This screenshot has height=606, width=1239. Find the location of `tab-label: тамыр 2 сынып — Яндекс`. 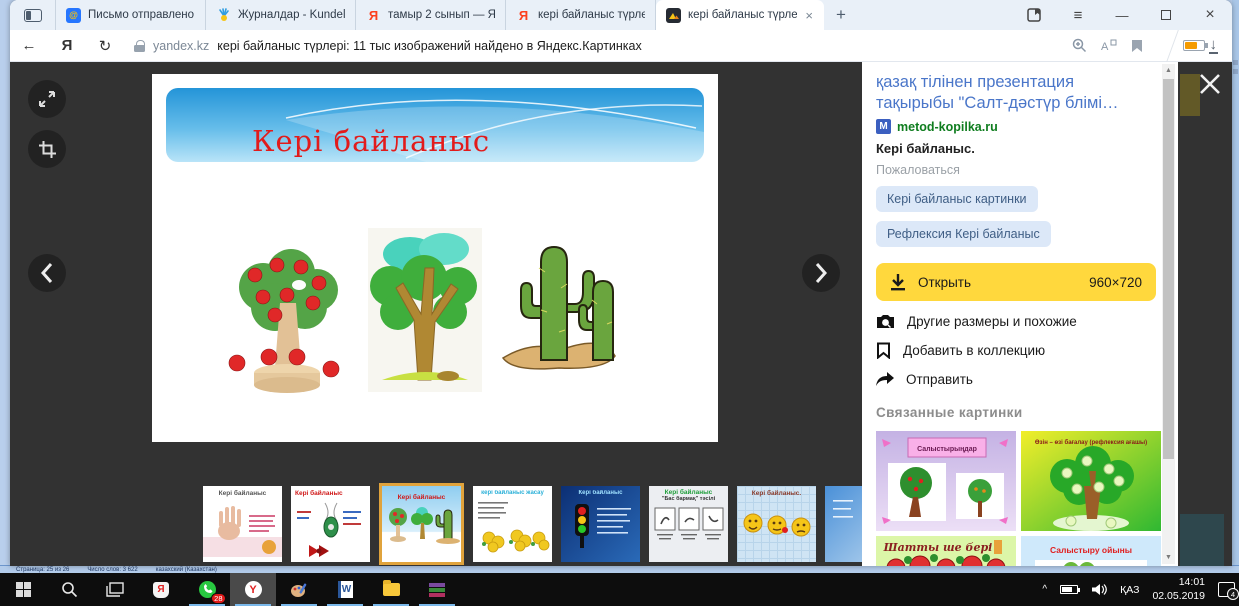

tab-label: тамыр 2 сынып — Яндекс is located at coordinates (441, 15).